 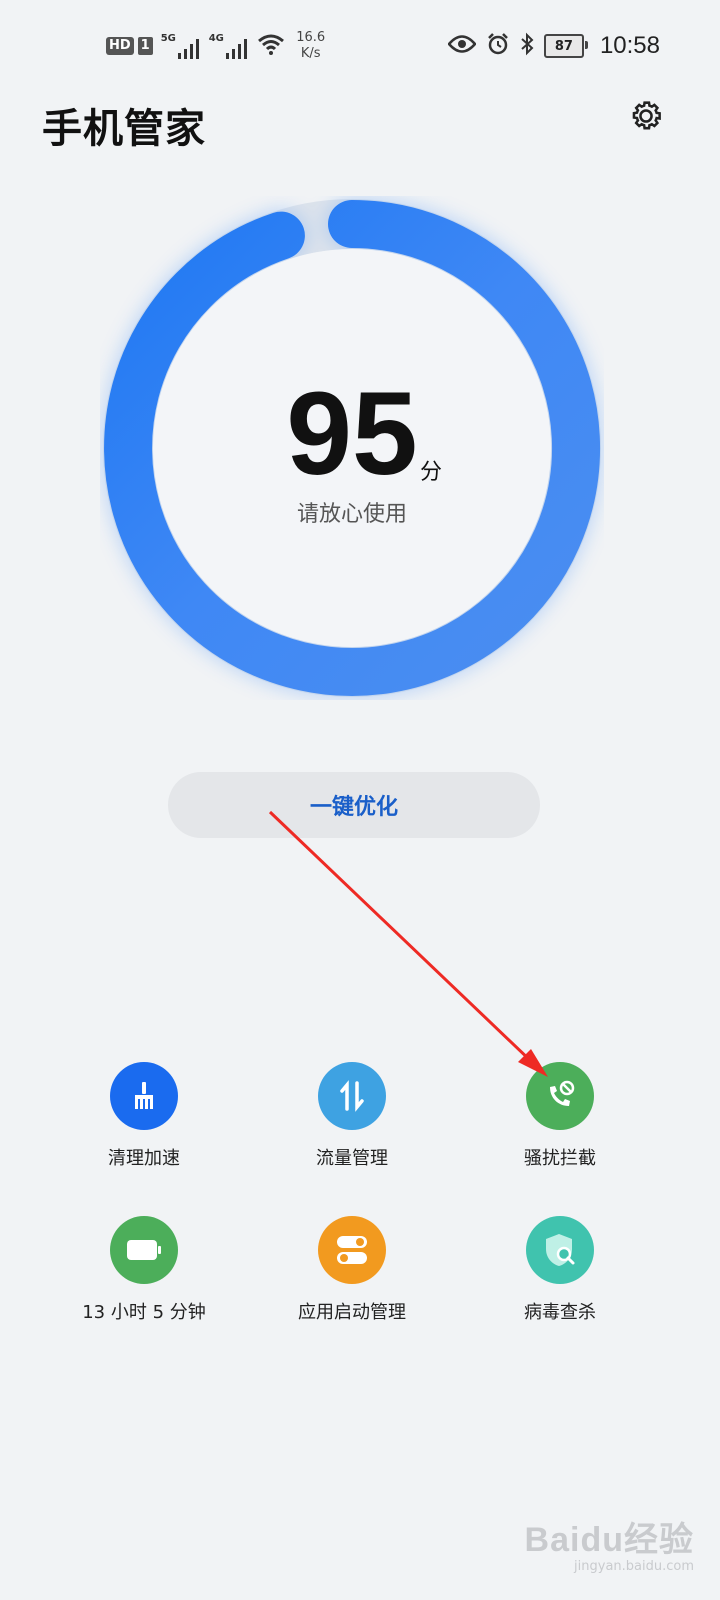 I want to click on status-bar: HD 1 5G 4G 16.6 K/s 87 10:58, so click(x=360, y=46).